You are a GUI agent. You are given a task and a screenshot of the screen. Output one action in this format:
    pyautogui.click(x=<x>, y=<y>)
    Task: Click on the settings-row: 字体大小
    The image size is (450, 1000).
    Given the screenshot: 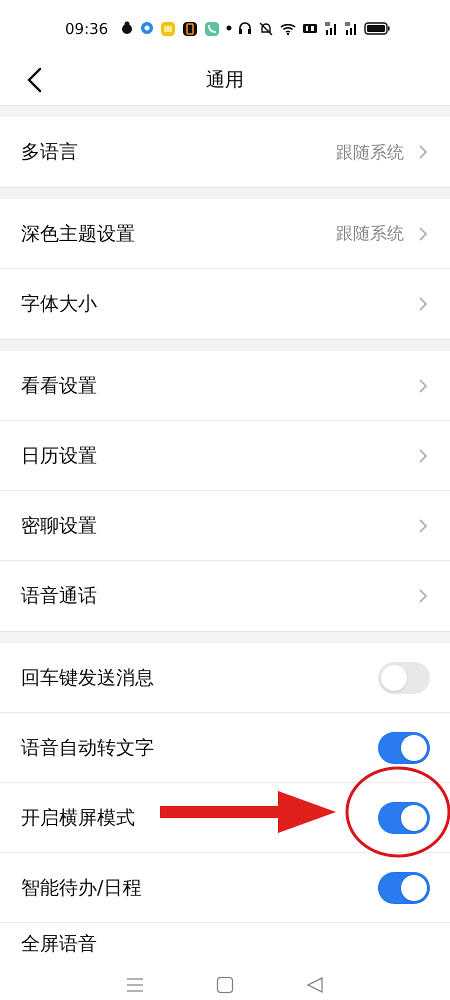 What is the action you would take?
    pyautogui.click(x=225, y=304)
    